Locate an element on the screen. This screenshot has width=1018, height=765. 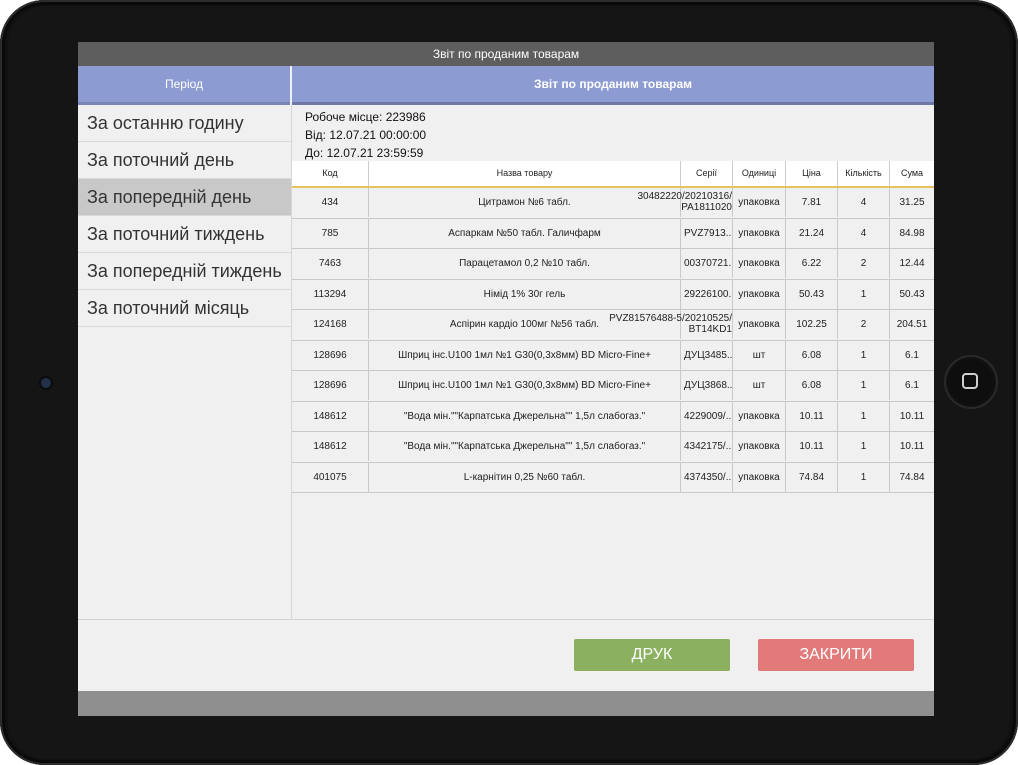
column-header-code: Код is located at coordinates (330, 173).